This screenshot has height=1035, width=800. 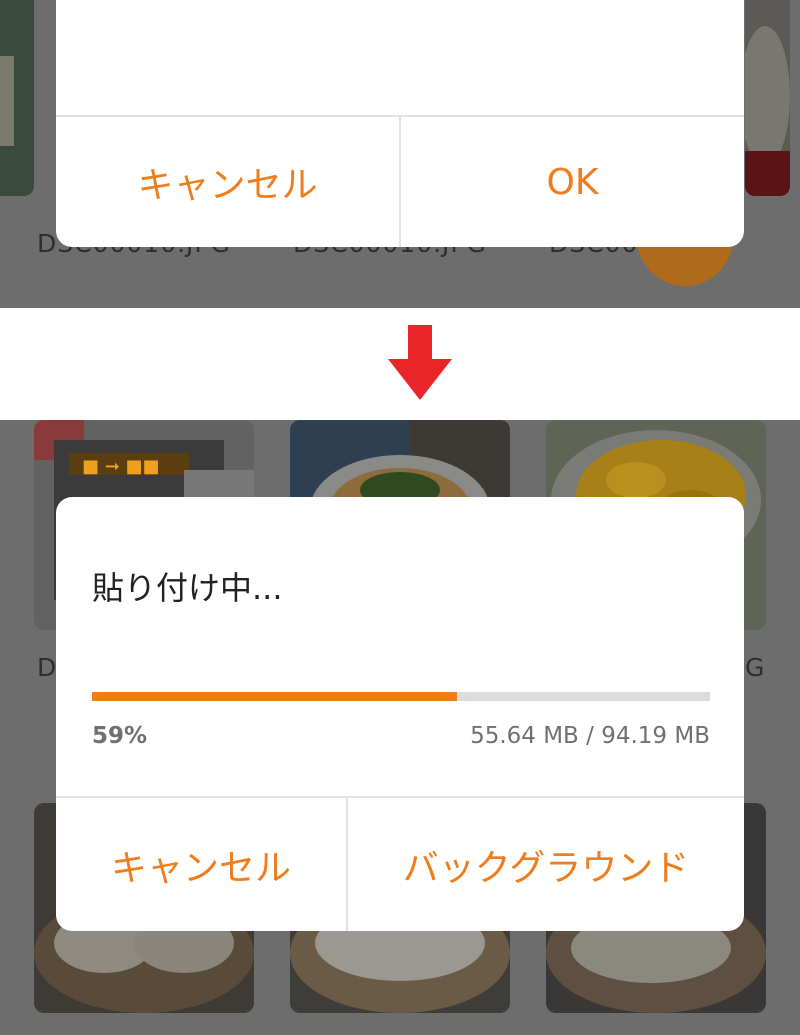 I want to click on transfer-size: 55.64 MB / 94.19 MB, so click(x=590, y=736).